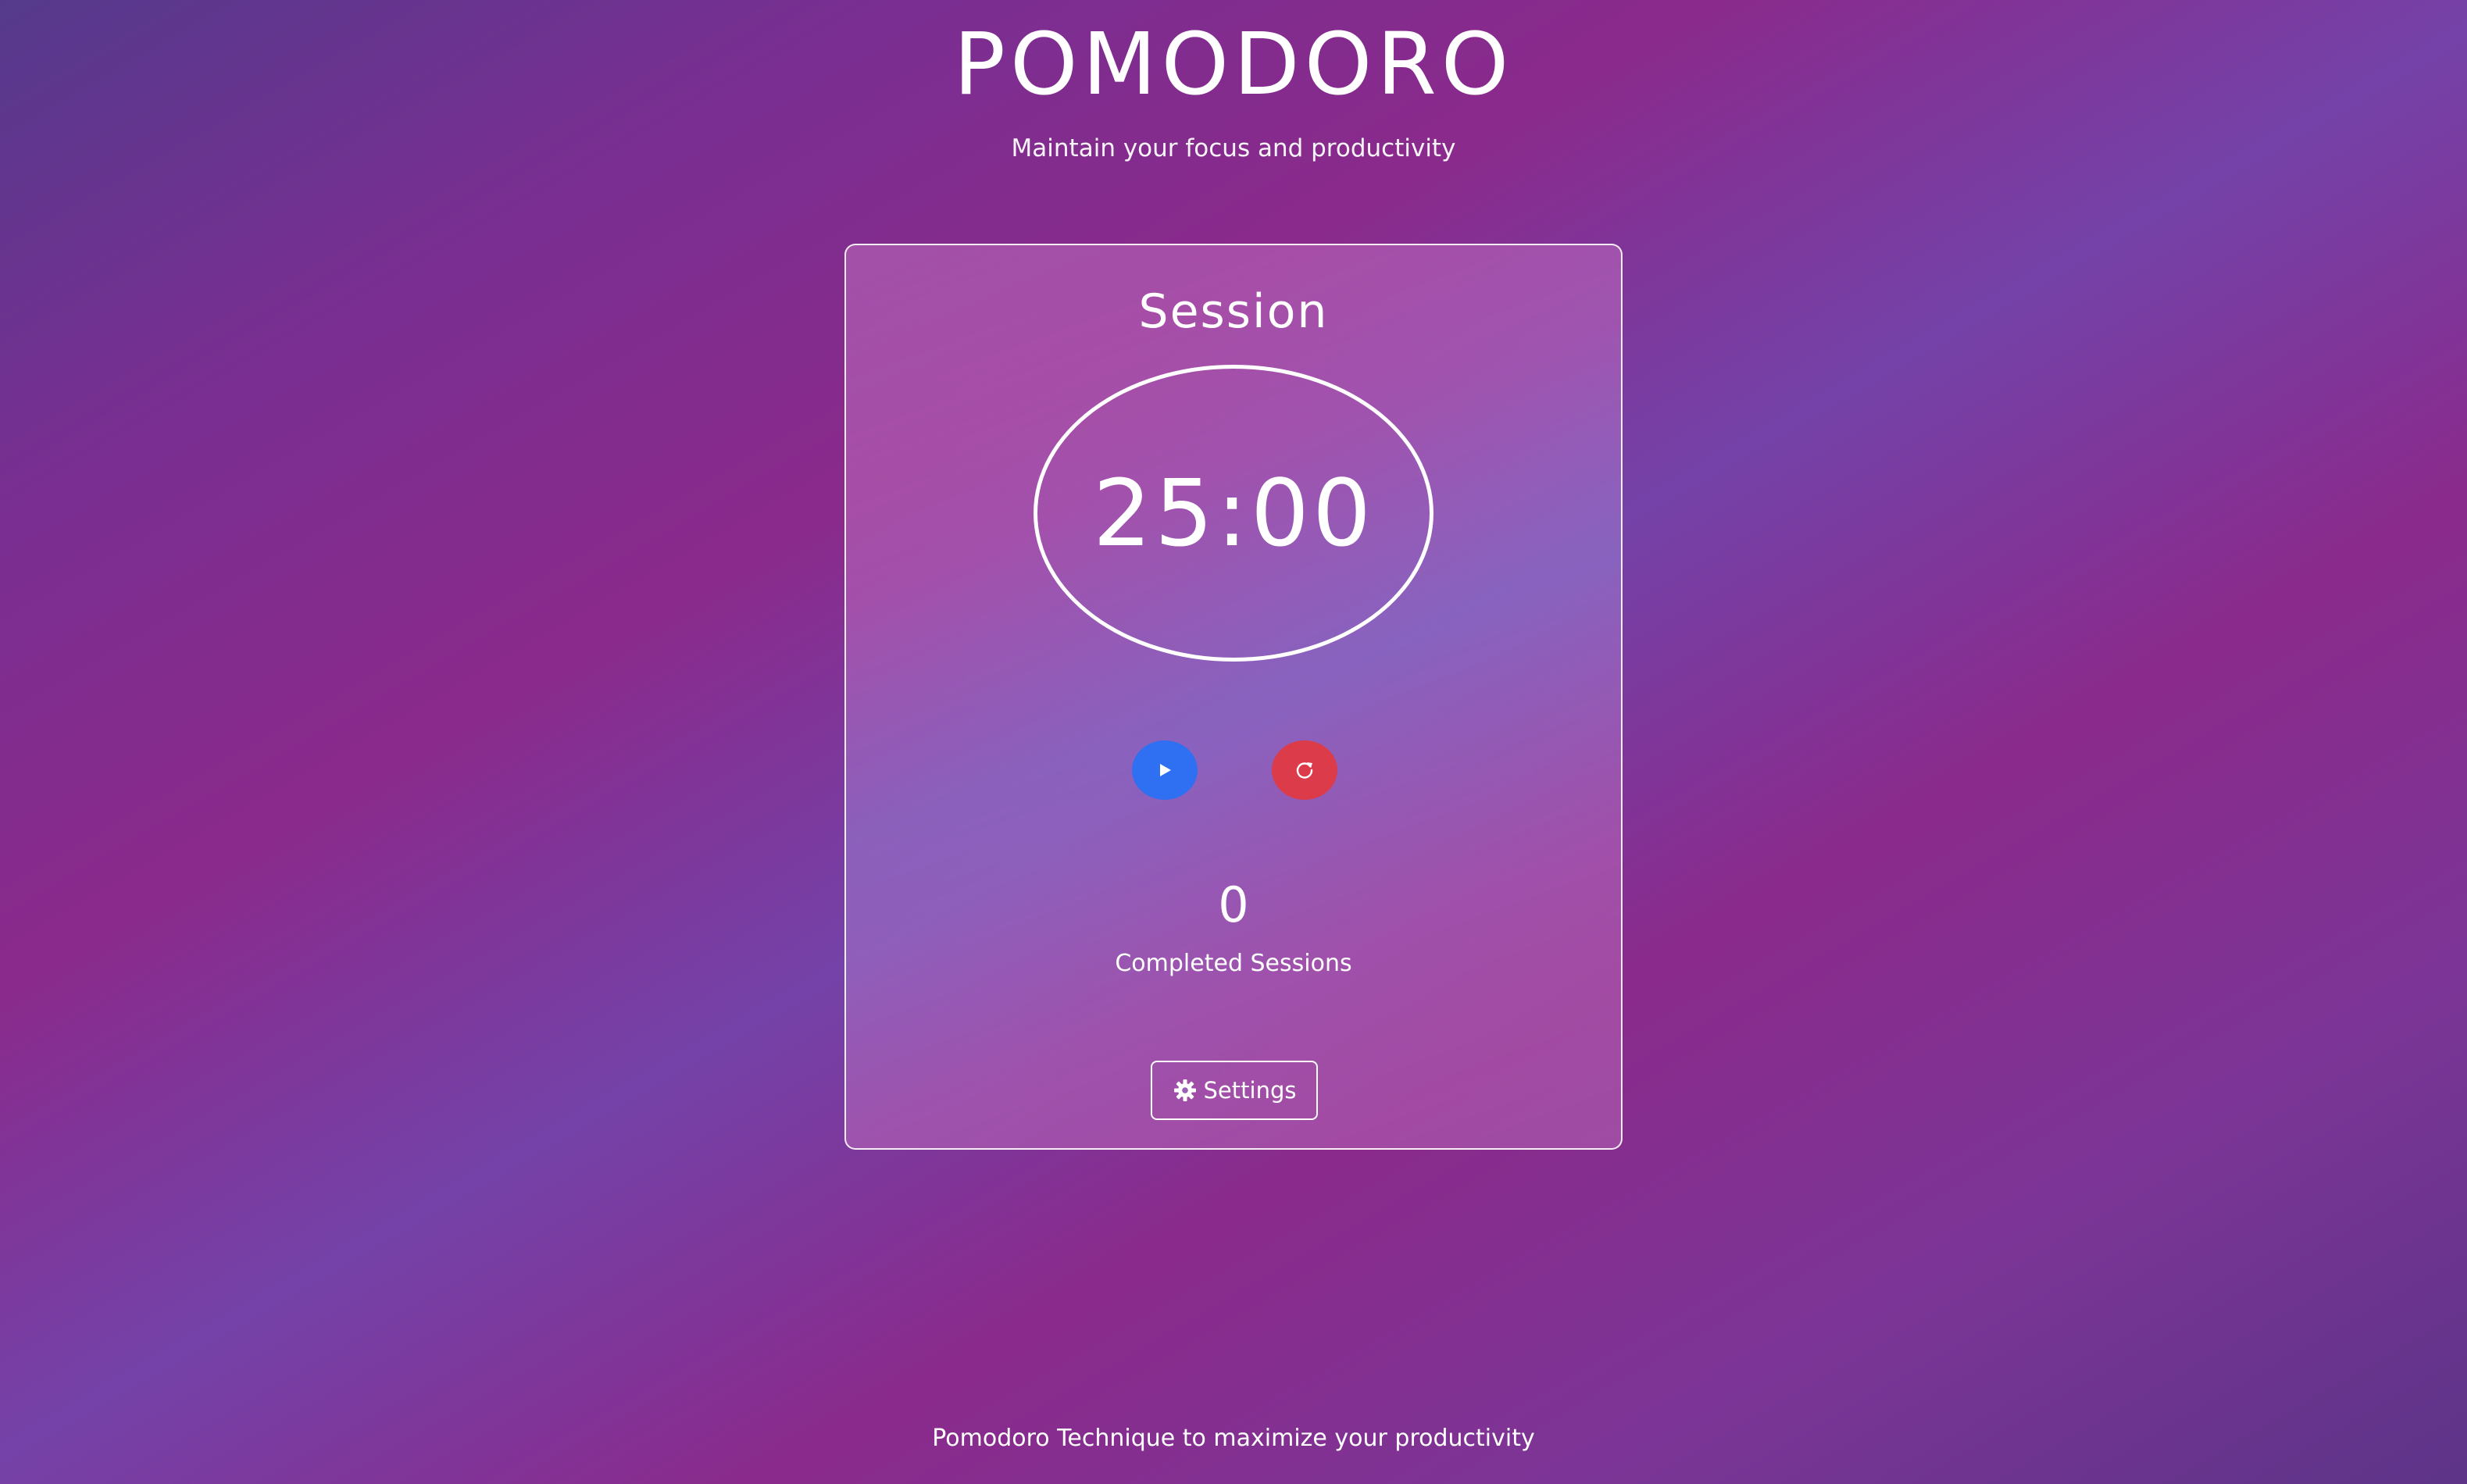 This screenshot has width=2467, height=1484. I want to click on reset-button, so click(1304, 770).